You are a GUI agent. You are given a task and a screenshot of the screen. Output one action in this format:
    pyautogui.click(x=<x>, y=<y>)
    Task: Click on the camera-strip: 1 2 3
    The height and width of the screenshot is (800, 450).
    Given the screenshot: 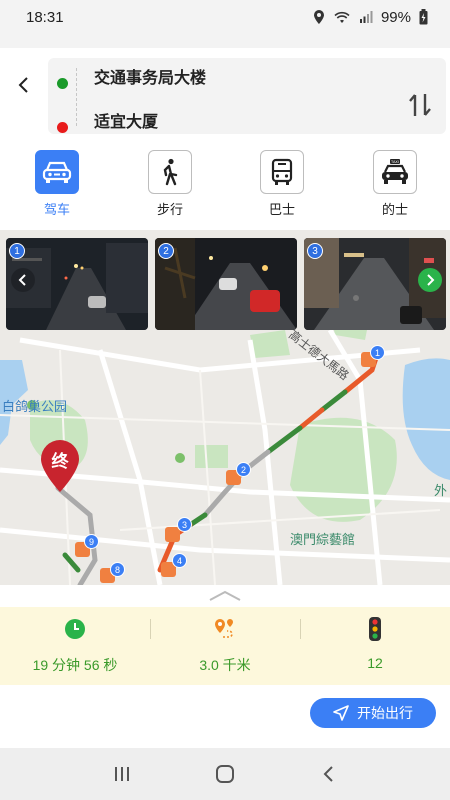 What is the action you would take?
    pyautogui.click(x=225, y=286)
    